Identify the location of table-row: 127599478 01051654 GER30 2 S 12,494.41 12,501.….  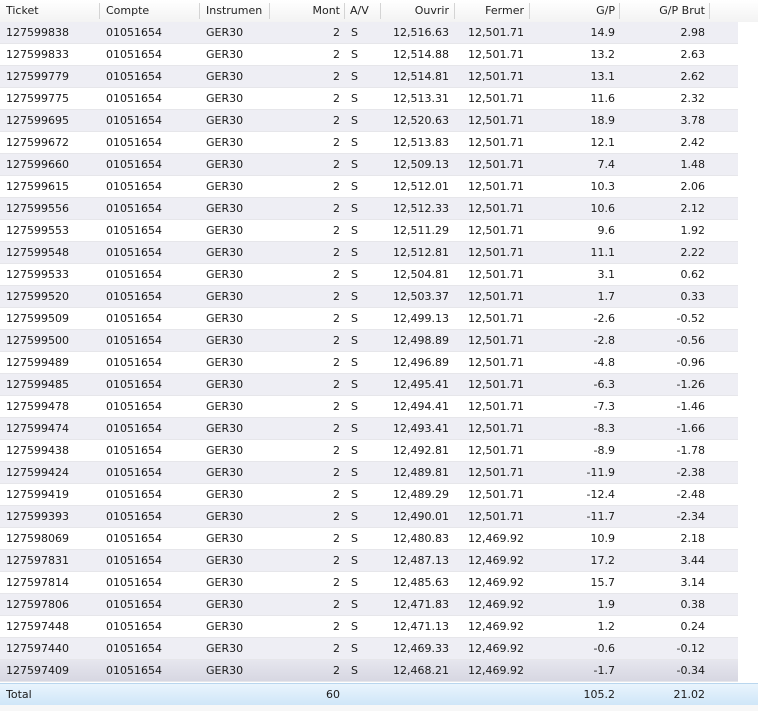
(369, 407).